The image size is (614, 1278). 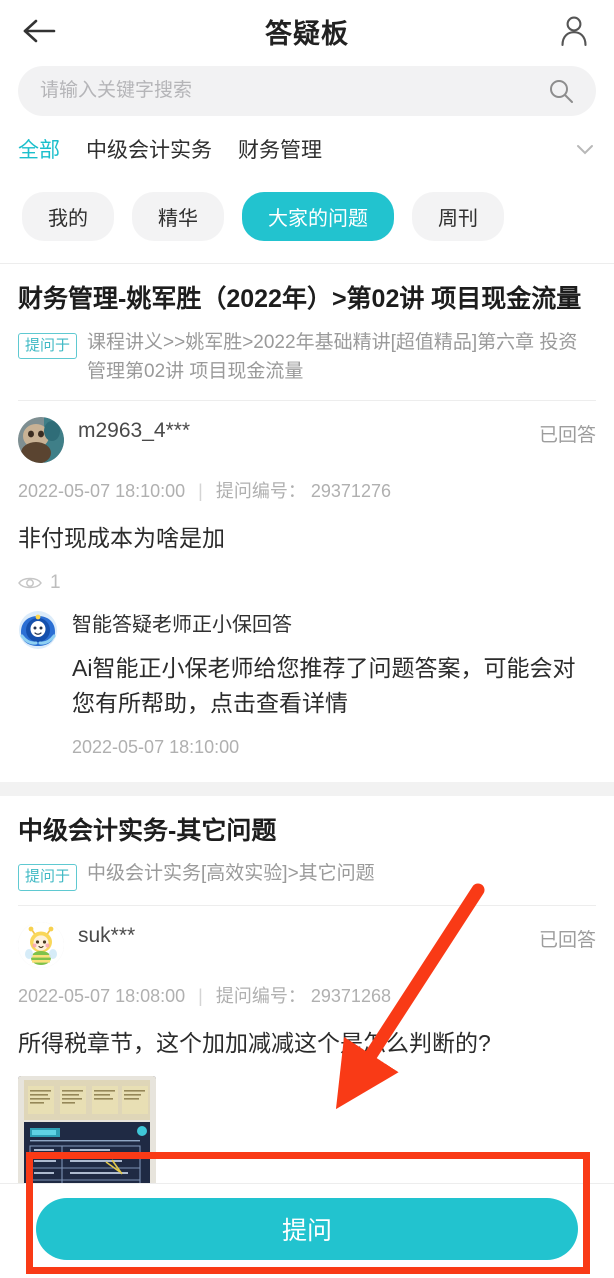 What do you see at coordinates (231, 874) in the screenshot?
I see `thread-source-path: 中级会计实务[高效实验]>其它问题` at bounding box center [231, 874].